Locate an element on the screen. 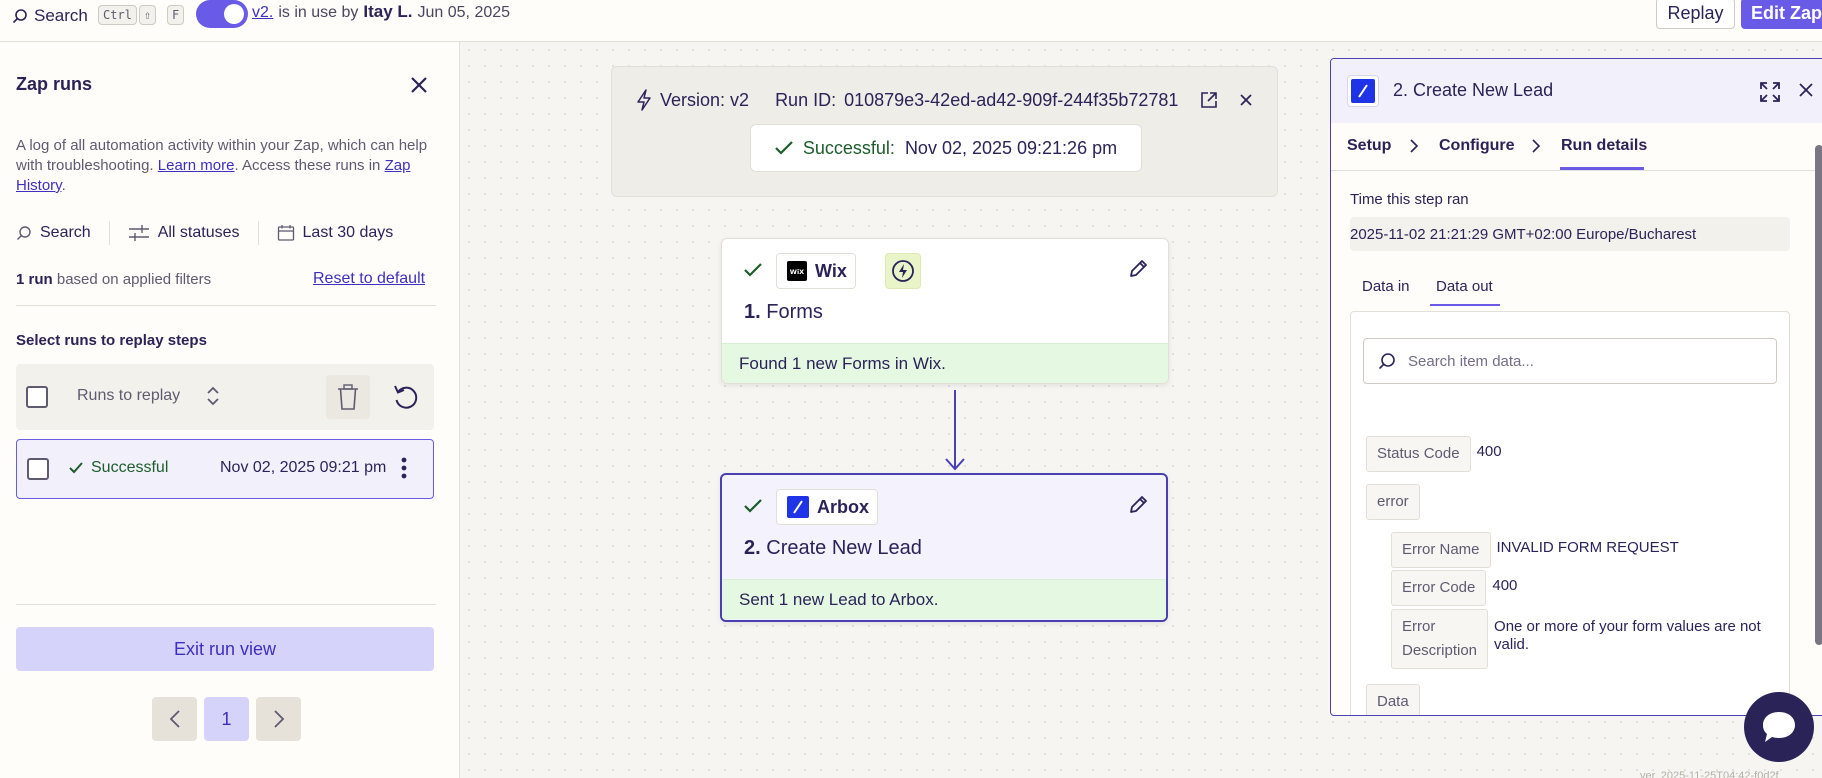  arbox-logo-icon is located at coordinates (1363, 91).